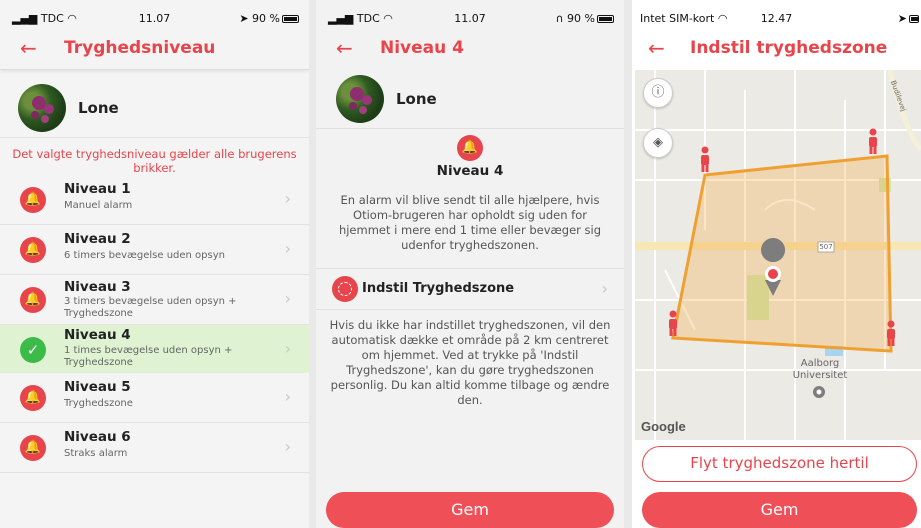 This screenshot has height=528, width=921. What do you see at coordinates (819, 392) in the screenshot?
I see `university-pin-icon` at bounding box center [819, 392].